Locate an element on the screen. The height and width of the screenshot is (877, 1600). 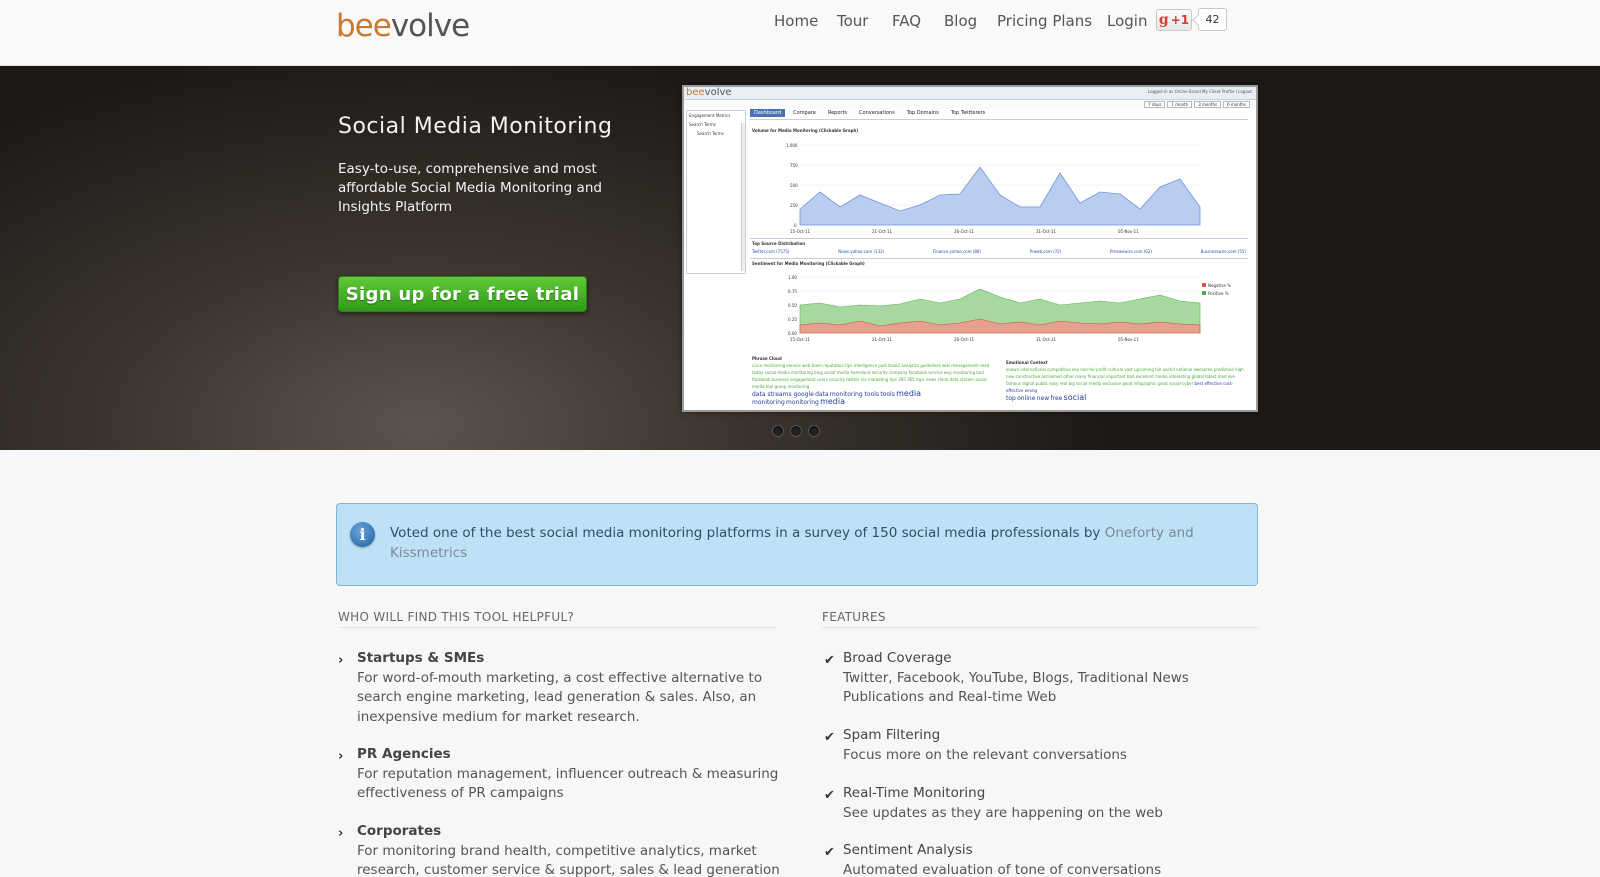
sentiment-xtick: 26-Oct-11 is located at coordinates (964, 339).